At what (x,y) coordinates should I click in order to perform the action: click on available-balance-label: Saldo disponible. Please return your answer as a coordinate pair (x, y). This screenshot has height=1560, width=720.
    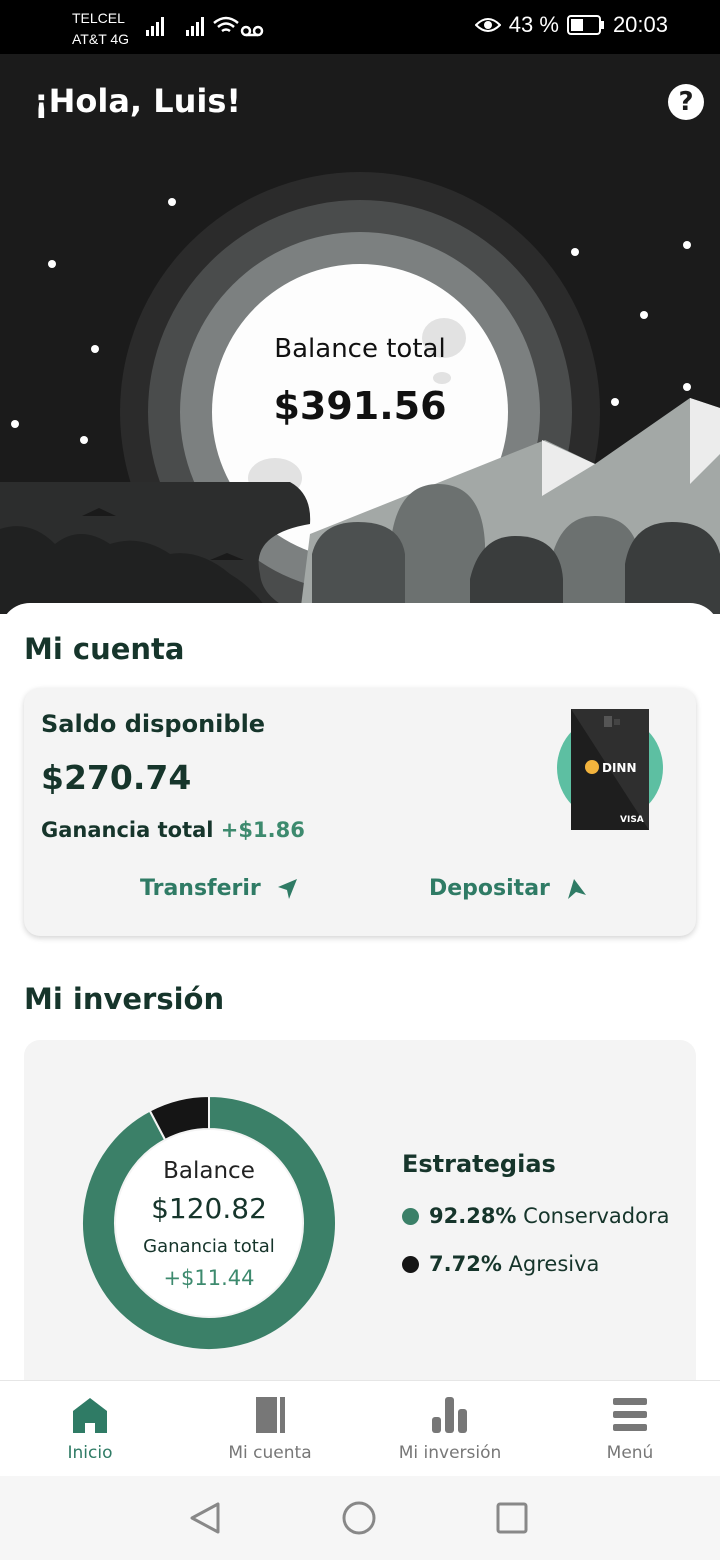
    Looking at the image, I should click on (153, 724).